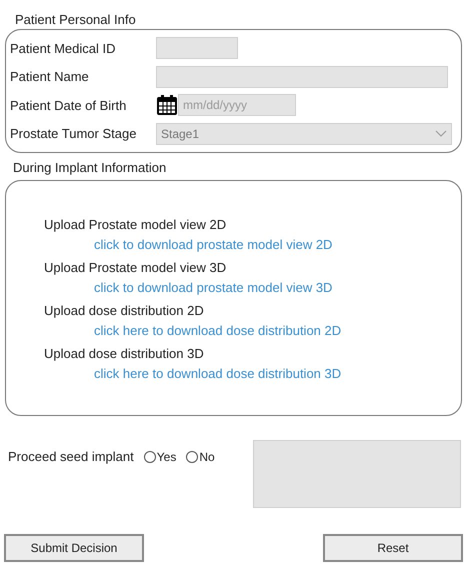  I want to click on section-title: Patient Personal Info, so click(76, 20).